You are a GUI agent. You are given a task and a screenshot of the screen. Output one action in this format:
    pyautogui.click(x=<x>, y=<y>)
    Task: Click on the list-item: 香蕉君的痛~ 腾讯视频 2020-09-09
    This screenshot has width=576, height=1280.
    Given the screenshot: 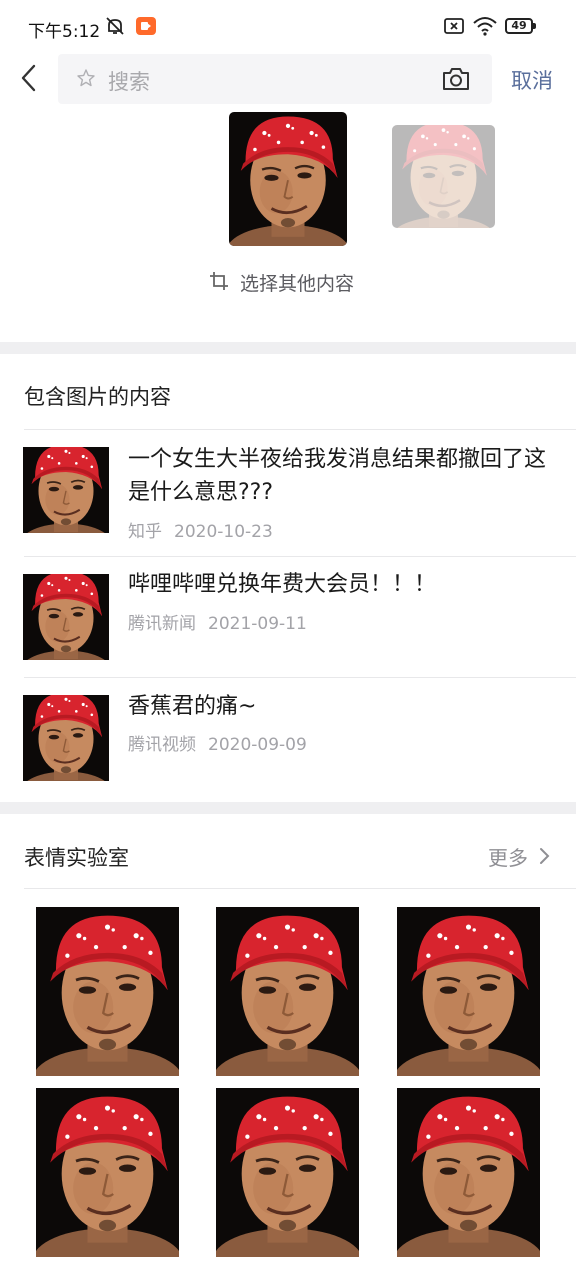 What is the action you would take?
    pyautogui.click(x=288, y=737)
    